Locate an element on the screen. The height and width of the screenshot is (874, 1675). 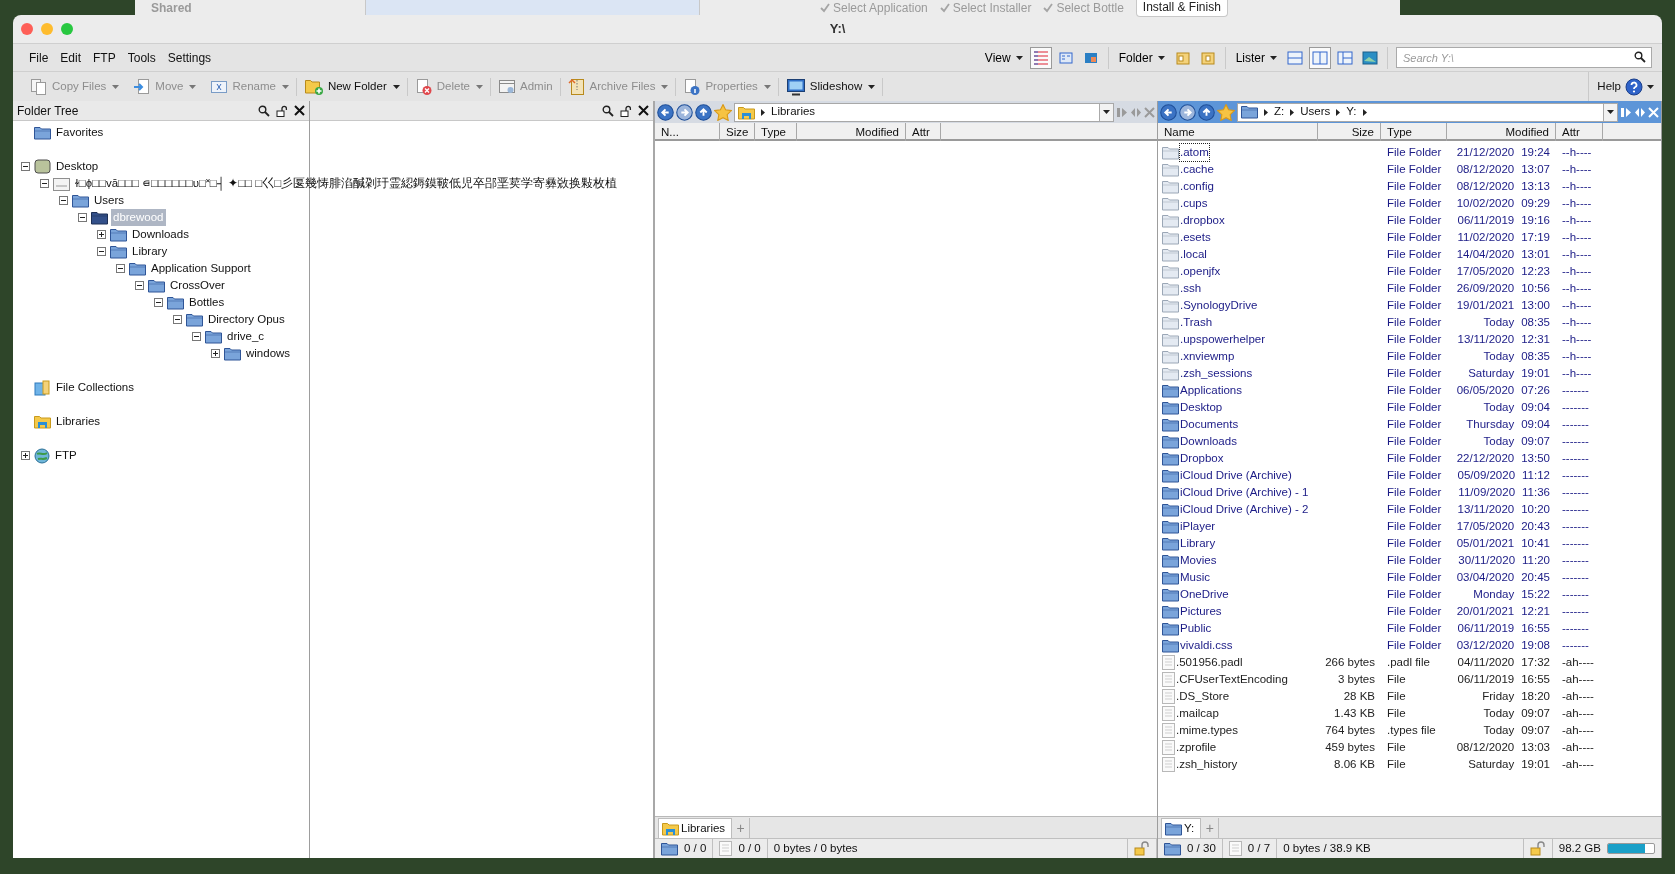
close-window-button is located at coordinates (27, 29).